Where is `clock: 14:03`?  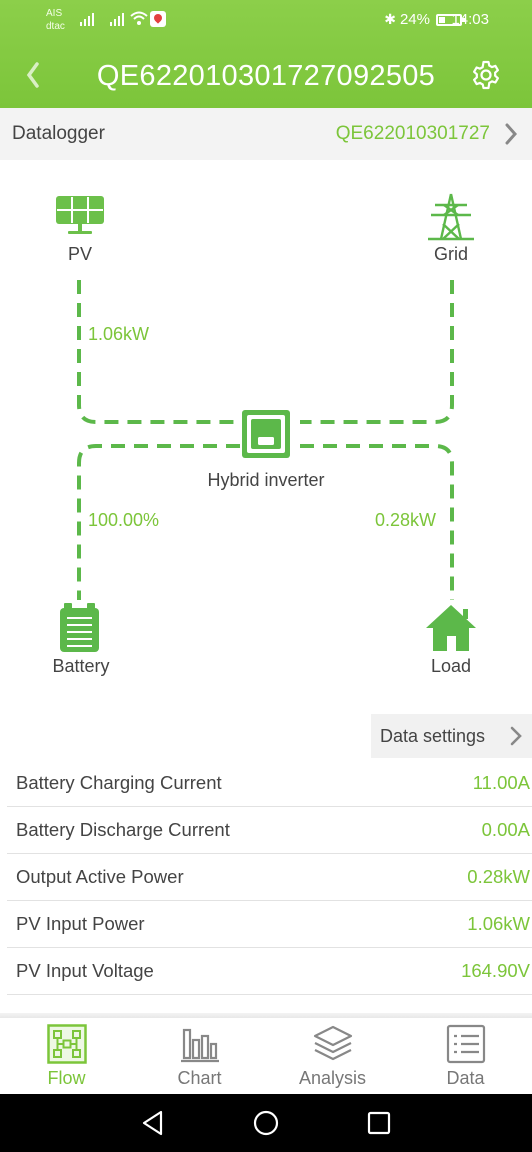 clock: 14:03 is located at coordinates (470, 19).